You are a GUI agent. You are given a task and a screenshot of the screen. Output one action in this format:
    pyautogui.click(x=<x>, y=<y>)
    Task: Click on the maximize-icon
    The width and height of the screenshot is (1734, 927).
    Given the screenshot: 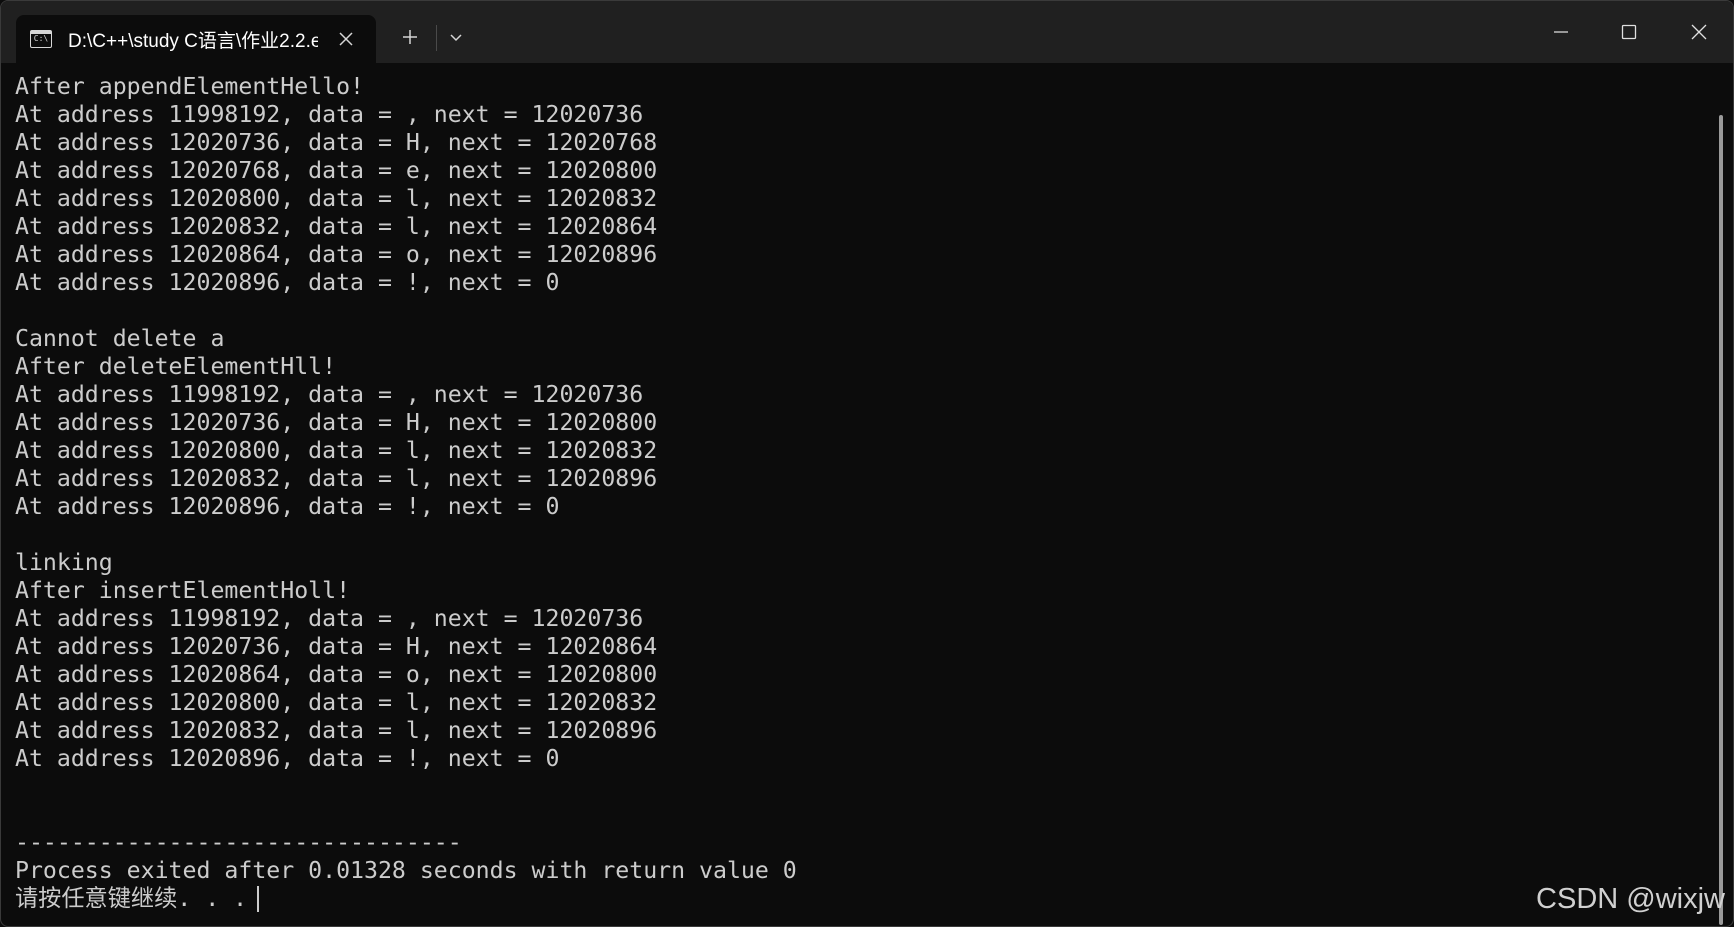 What is the action you would take?
    pyautogui.click(x=1629, y=32)
    